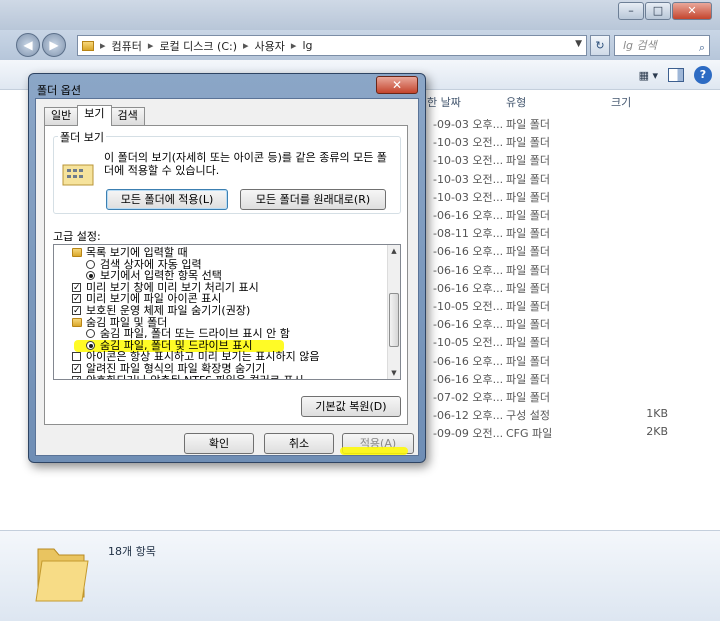  Describe the element at coordinates (299, 443) in the screenshot. I see `cancel-button: 취소` at that location.